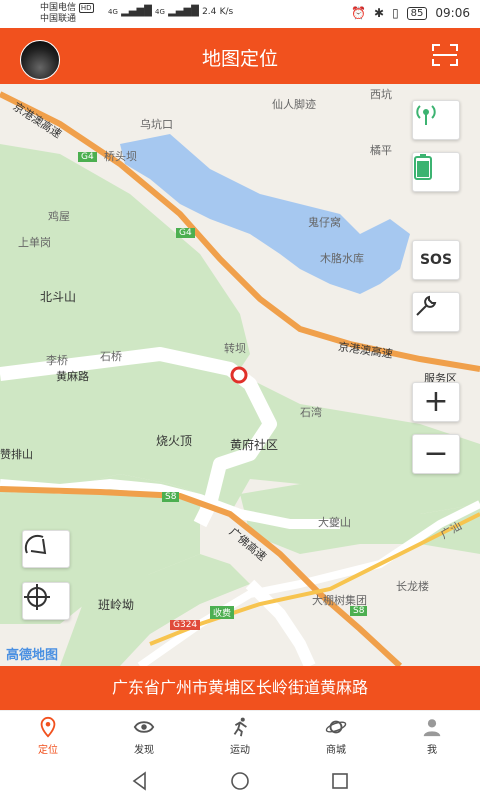 The height and width of the screenshot is (800, 480). I want to click on map-provider-logo: 高德地图, so click(32, 655).